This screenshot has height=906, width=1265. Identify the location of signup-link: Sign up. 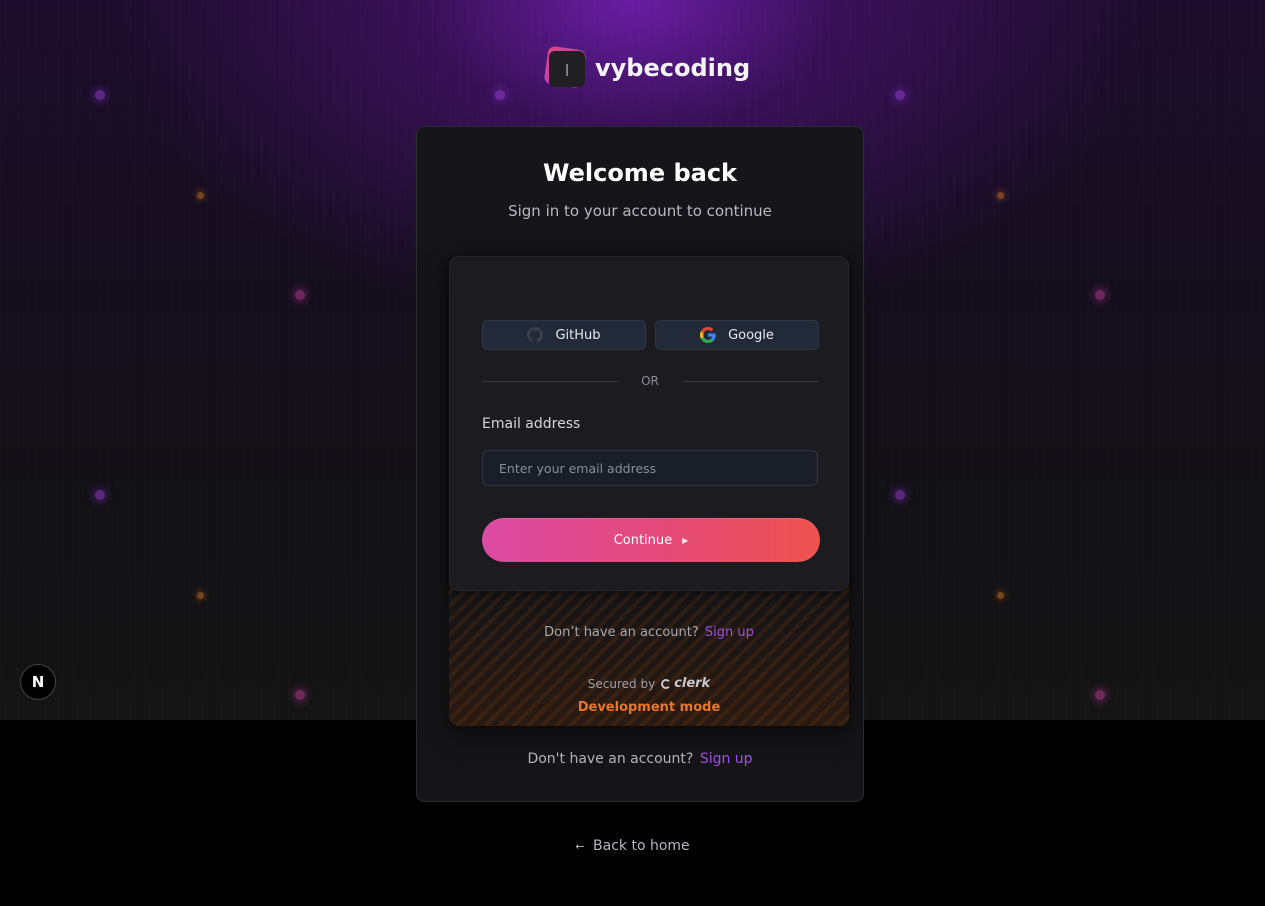
(726, 759).